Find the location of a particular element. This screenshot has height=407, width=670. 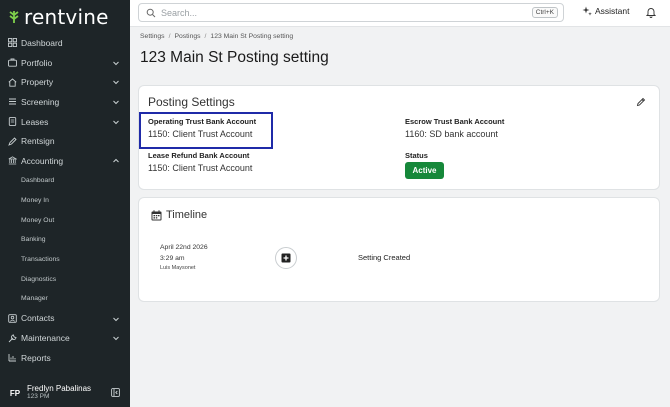

assistant-label: Assistant is located at coordinates (612, 11).